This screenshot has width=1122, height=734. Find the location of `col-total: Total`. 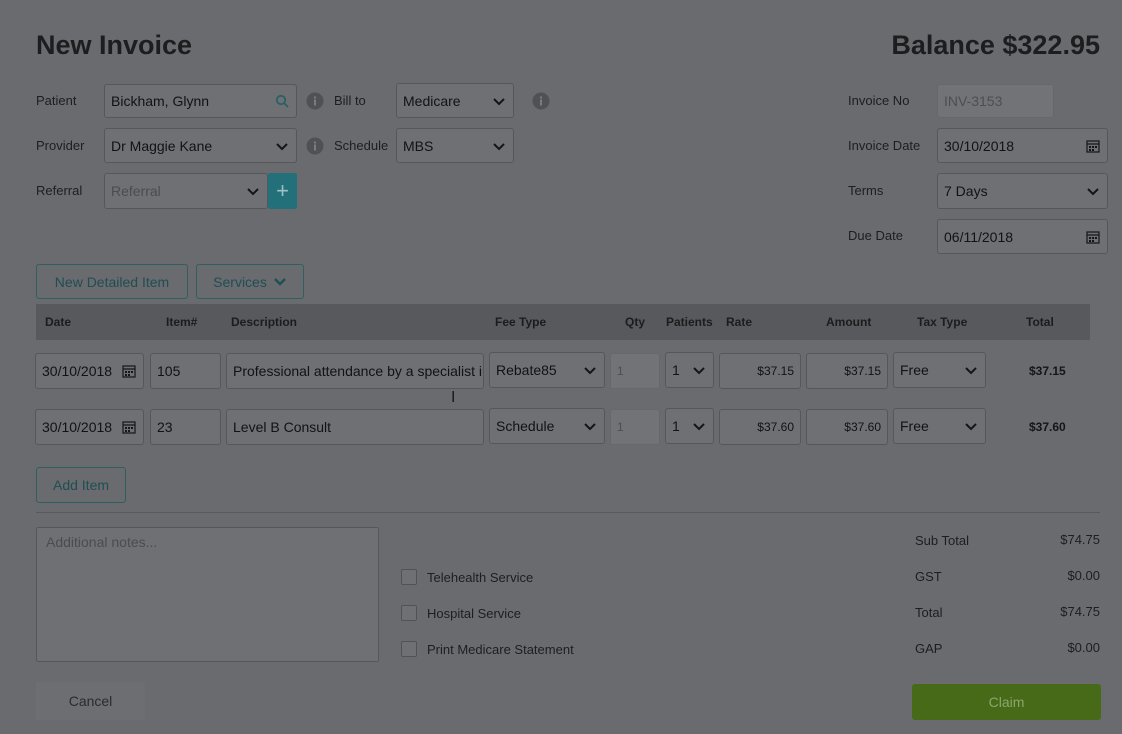

col-total: Total is located at coordinates (1040, 322).